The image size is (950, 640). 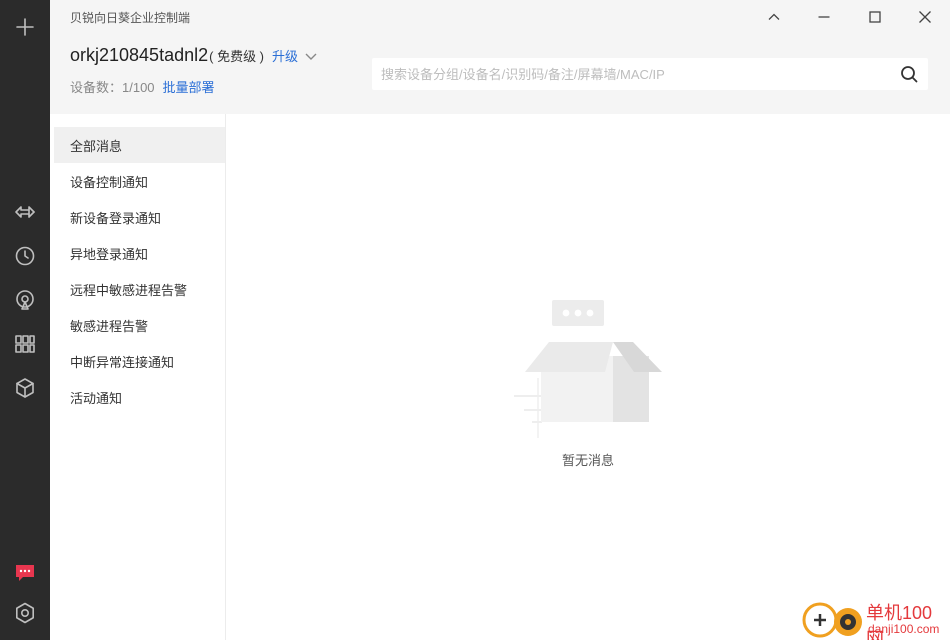 I want to click on site-watermark: 单机100网 danji100.com, so click(x=875, y=619).